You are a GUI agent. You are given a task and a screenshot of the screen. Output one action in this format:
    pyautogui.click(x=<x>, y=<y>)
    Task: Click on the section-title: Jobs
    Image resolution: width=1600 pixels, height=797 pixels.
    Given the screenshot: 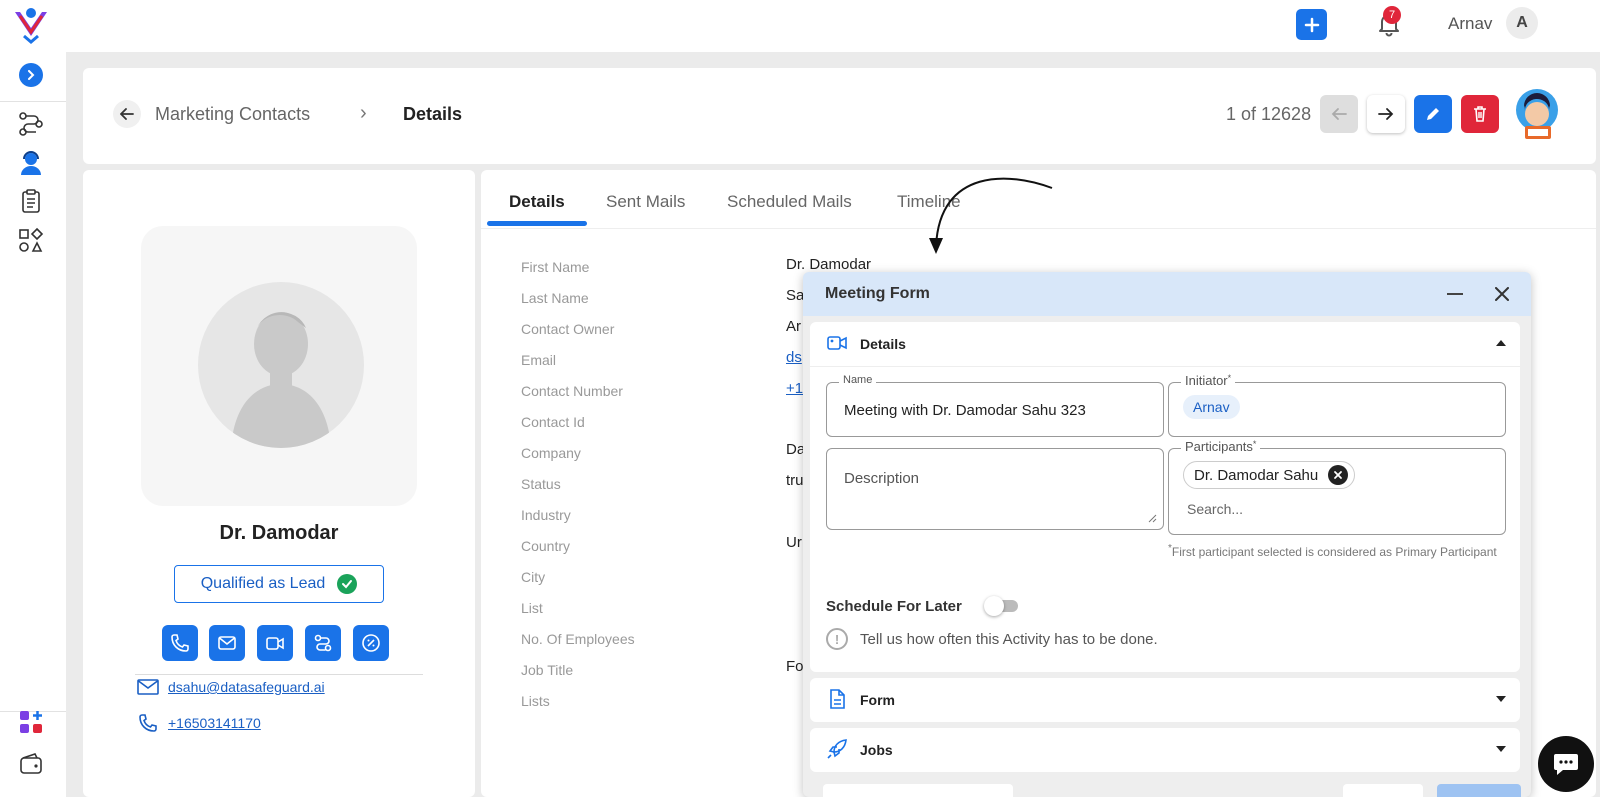 What is the action you would take?
    pyautogui.click(x=876, y=750)
    